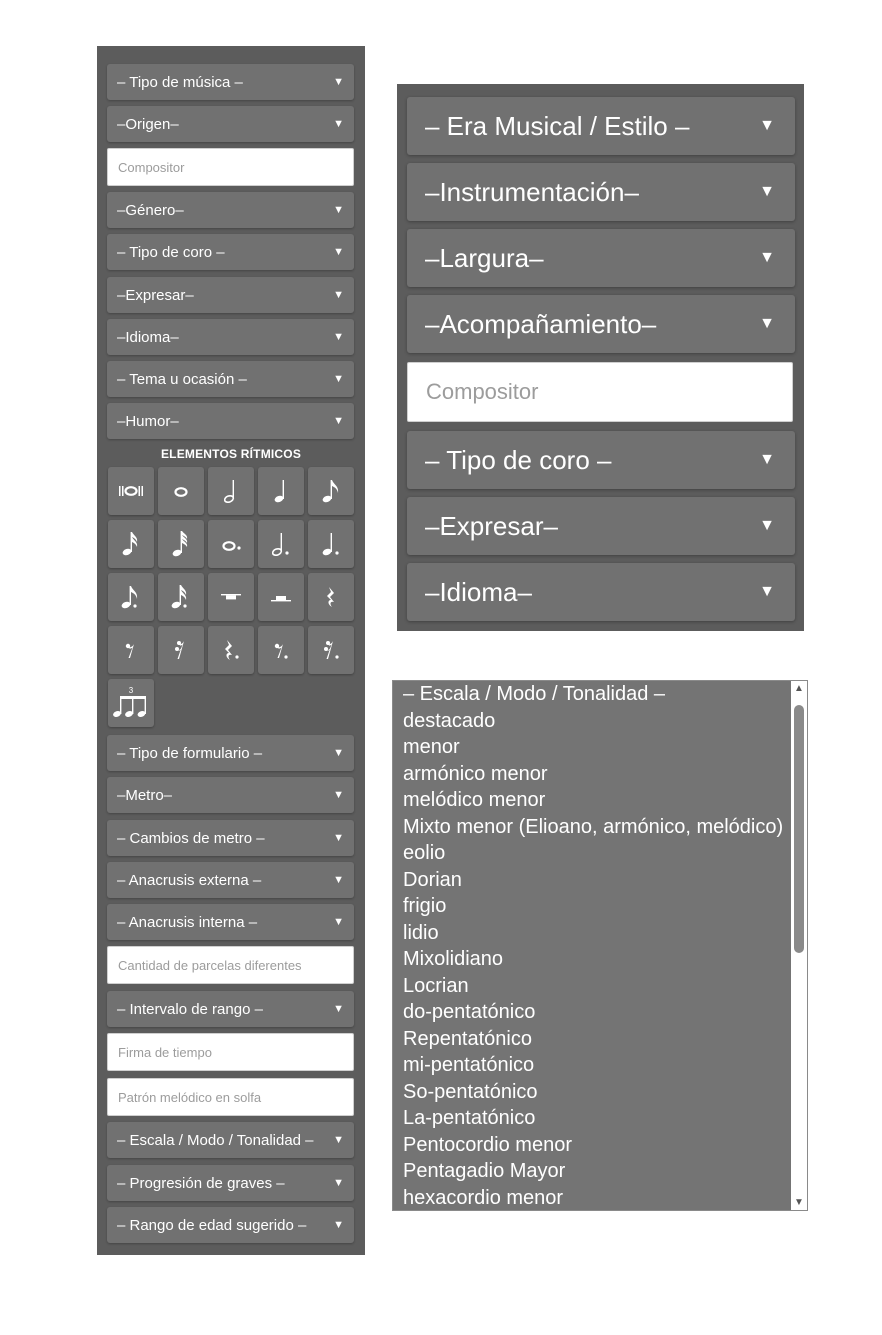 Image resolution: width=882 pixels, height=1335 pixels. Describe the element at coordinates (601, 324) in the screenshot. I see `accompaniment-select: –Acompañamiento– ▼` at that location.